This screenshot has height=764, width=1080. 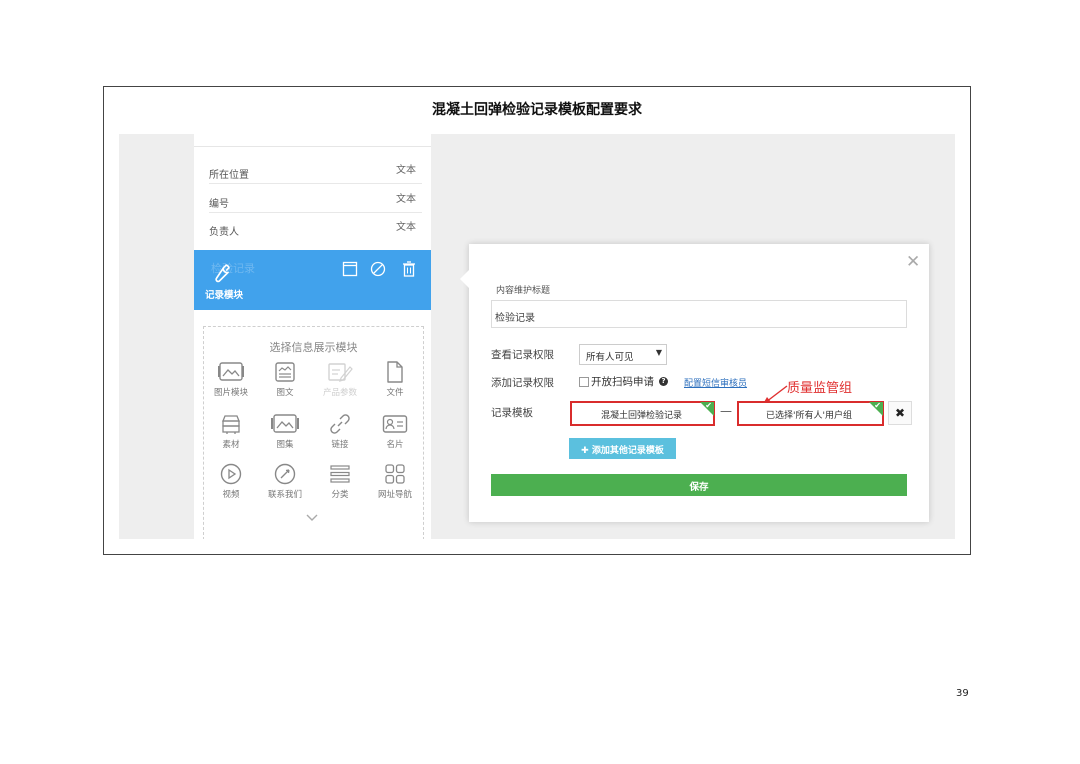 I want to click on module-label: 链接, so click(x=340, y=445).